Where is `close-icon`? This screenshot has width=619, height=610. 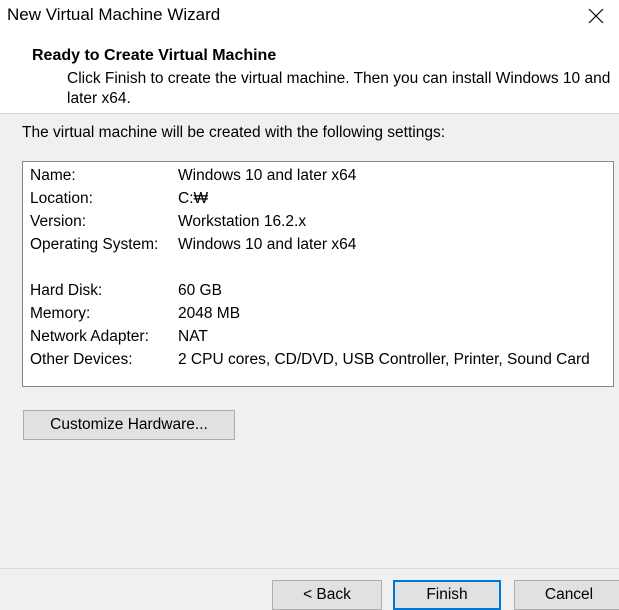 close-icon is located at coordinates (596, 16).